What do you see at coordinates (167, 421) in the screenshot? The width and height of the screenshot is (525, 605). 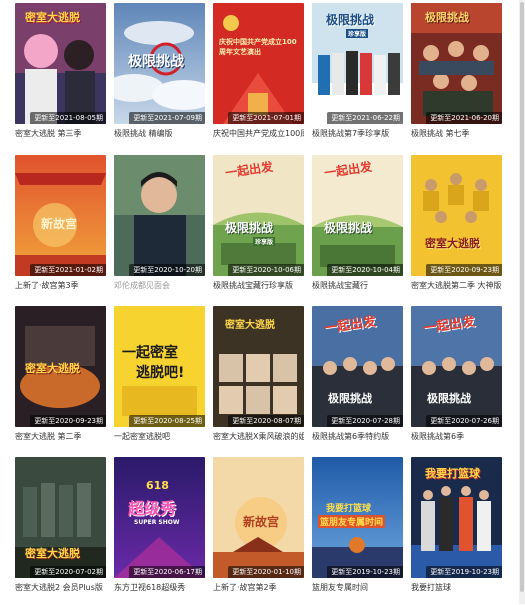 I see `update-badge: 更新至2020-08-25期` at bounding box center [167, 421].